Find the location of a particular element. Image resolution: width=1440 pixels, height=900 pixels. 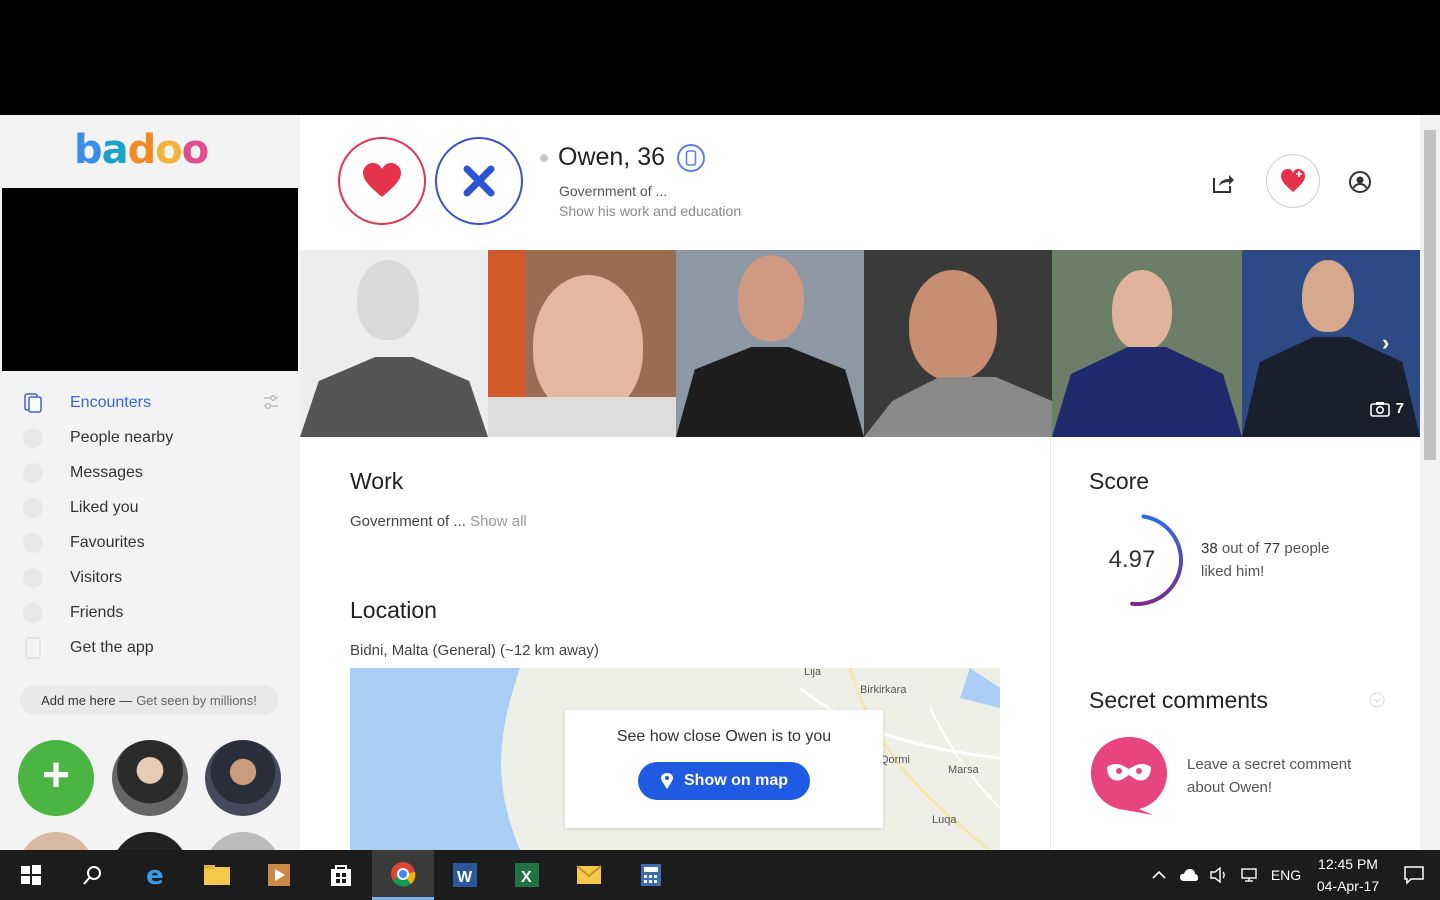

close-icon is located at coordinates (479, 181).